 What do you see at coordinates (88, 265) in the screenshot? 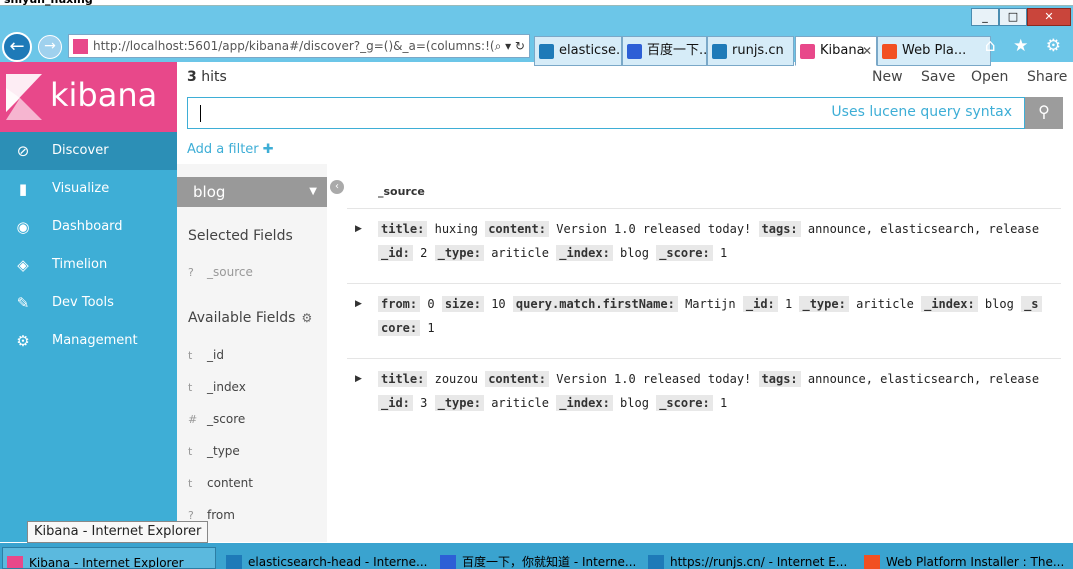
I see `sidebar-item-timelion: ◈ Timelion` at bounding box center [88, 265].